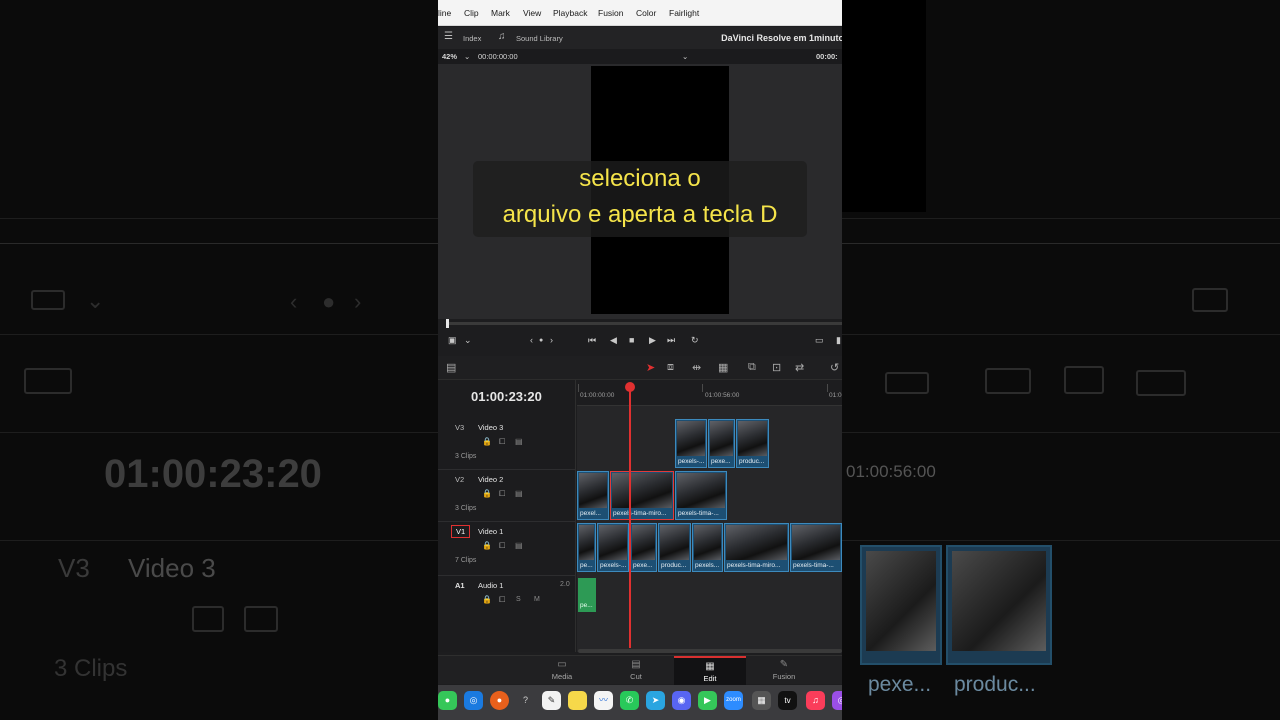 The width and height of the screenshot is (1280, 720). I want to click on track-header-a1: A1 Audio 1 2.0 🔒 ⧠ S M, so click(507, 596).